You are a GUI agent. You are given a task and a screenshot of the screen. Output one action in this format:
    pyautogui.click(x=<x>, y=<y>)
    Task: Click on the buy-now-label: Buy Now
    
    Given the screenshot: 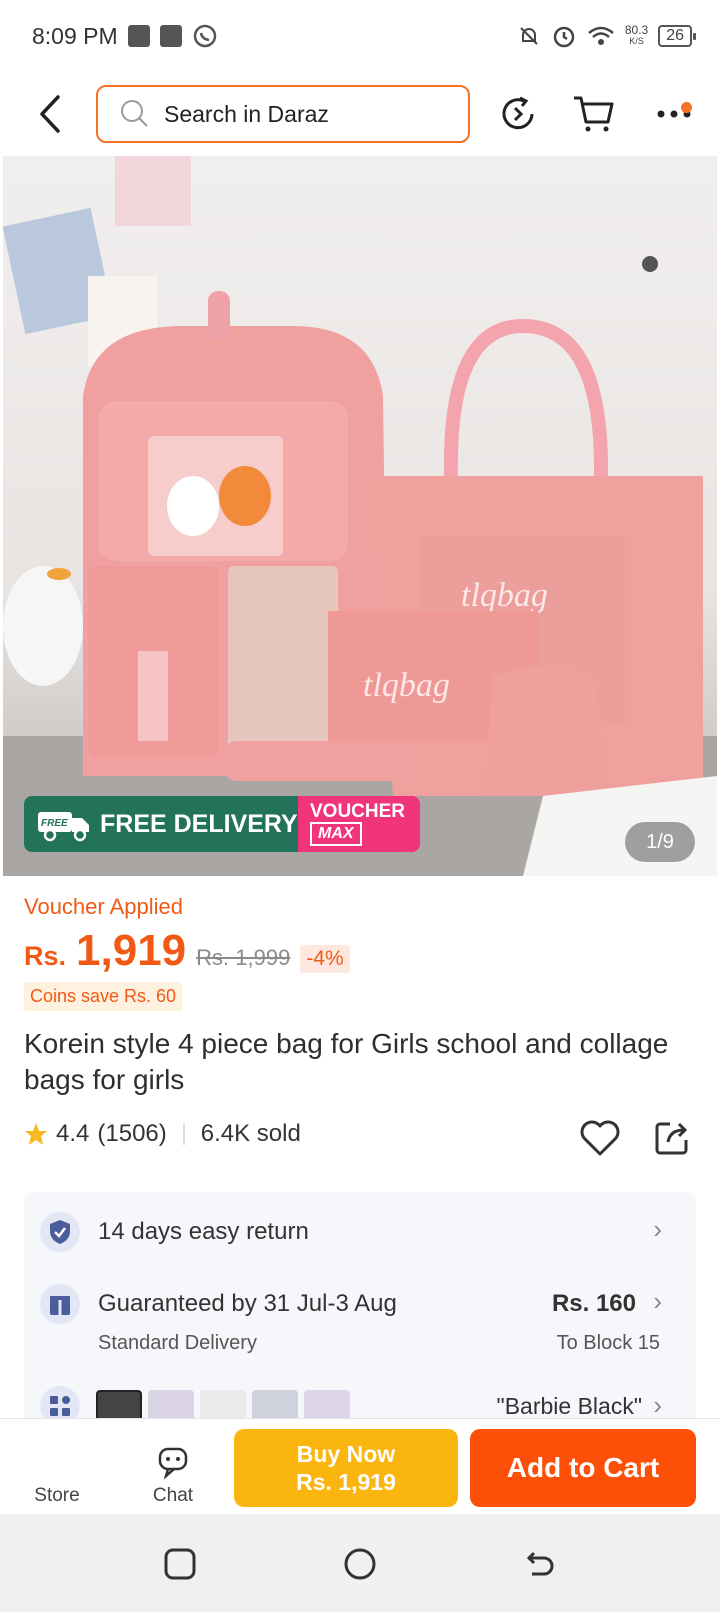 What is the action you would take?
    pyautogui.click(x=346, y=1454)
    